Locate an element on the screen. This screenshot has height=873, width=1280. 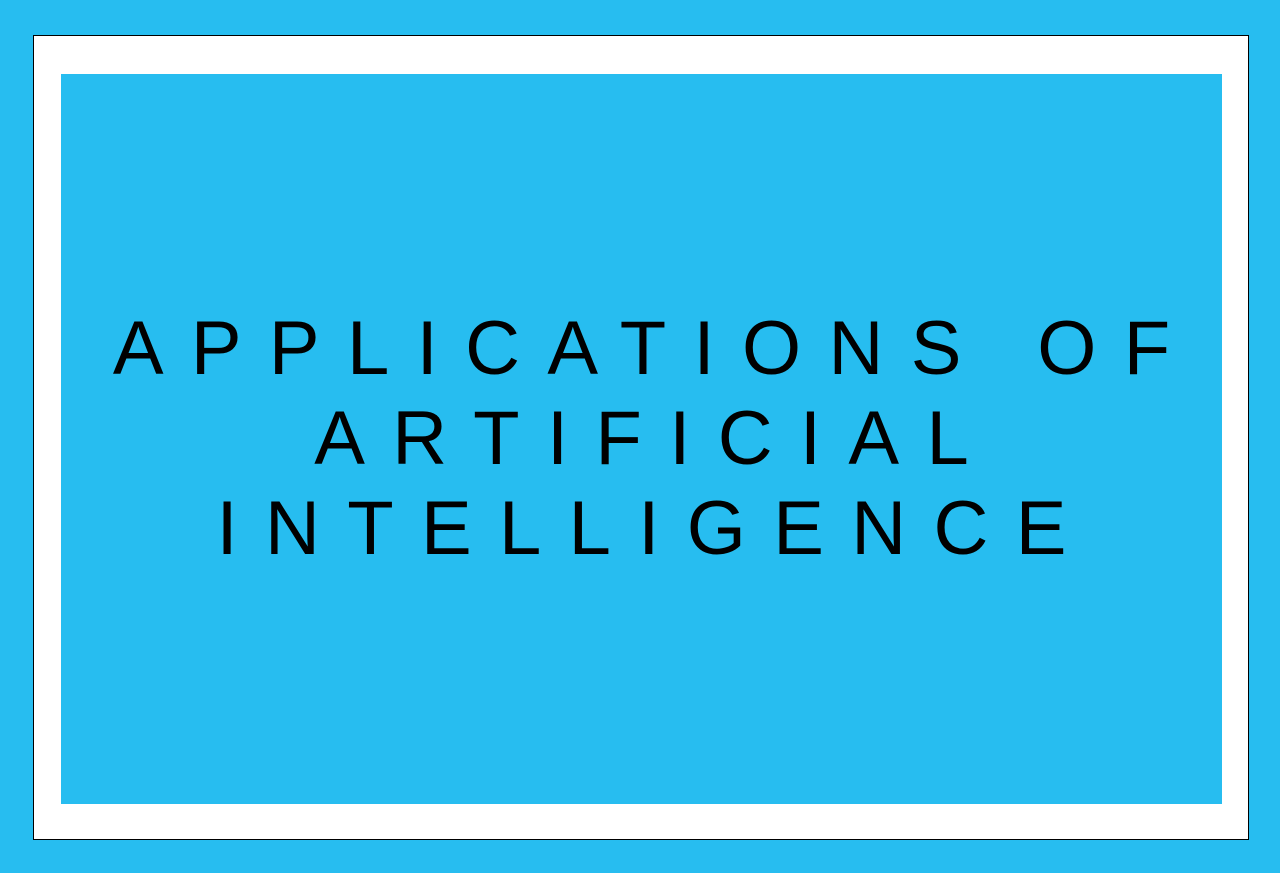
title-line-2: ARTIFICIAL is located at coordinates (655, 438).